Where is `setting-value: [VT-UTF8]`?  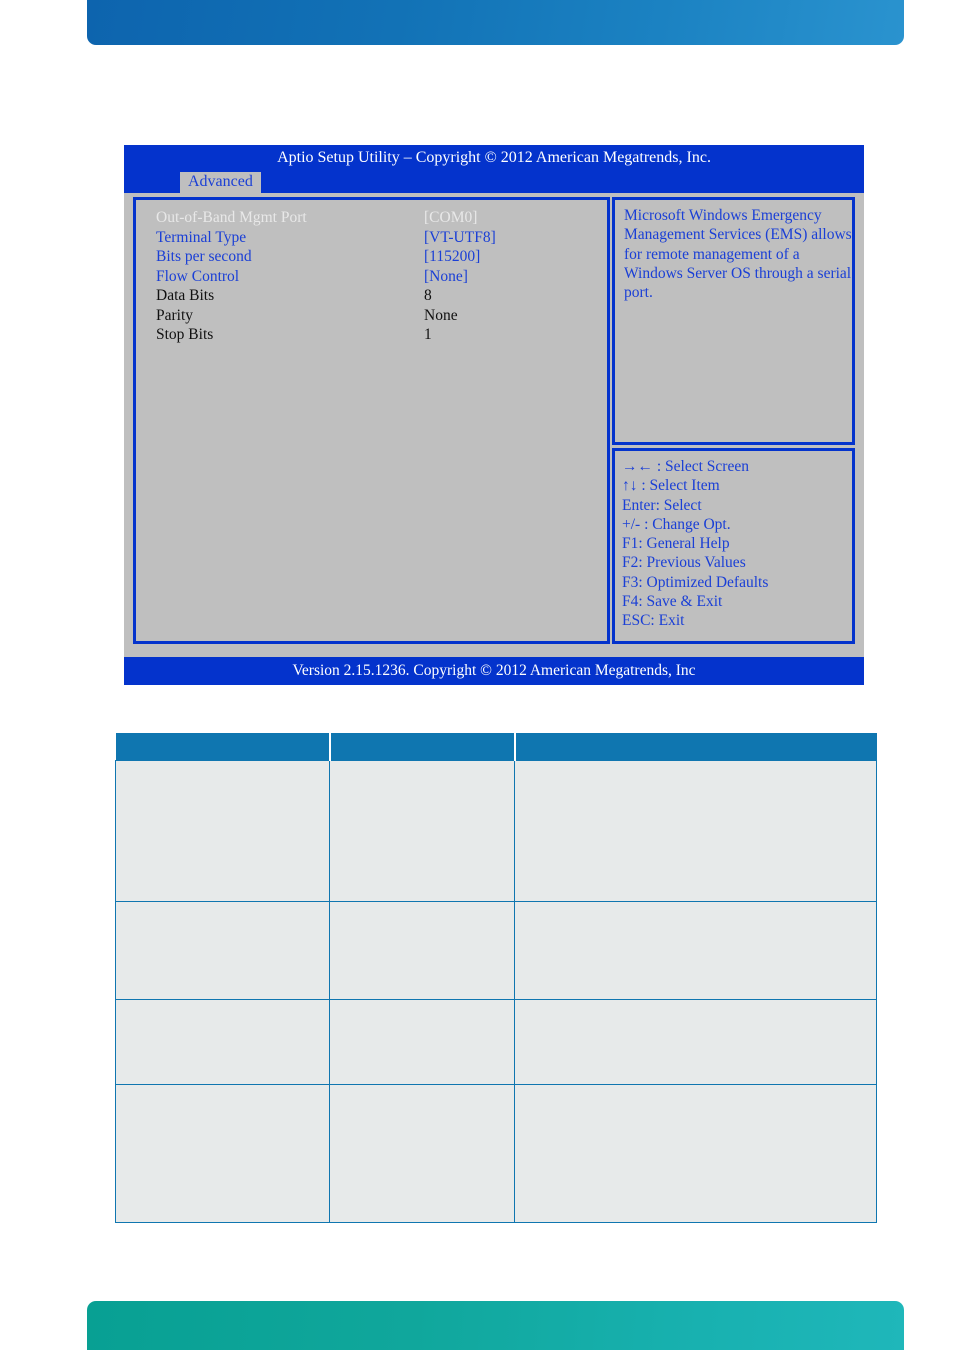 setting-value: [VT-UTF8] is located at coordinates (460, 237).